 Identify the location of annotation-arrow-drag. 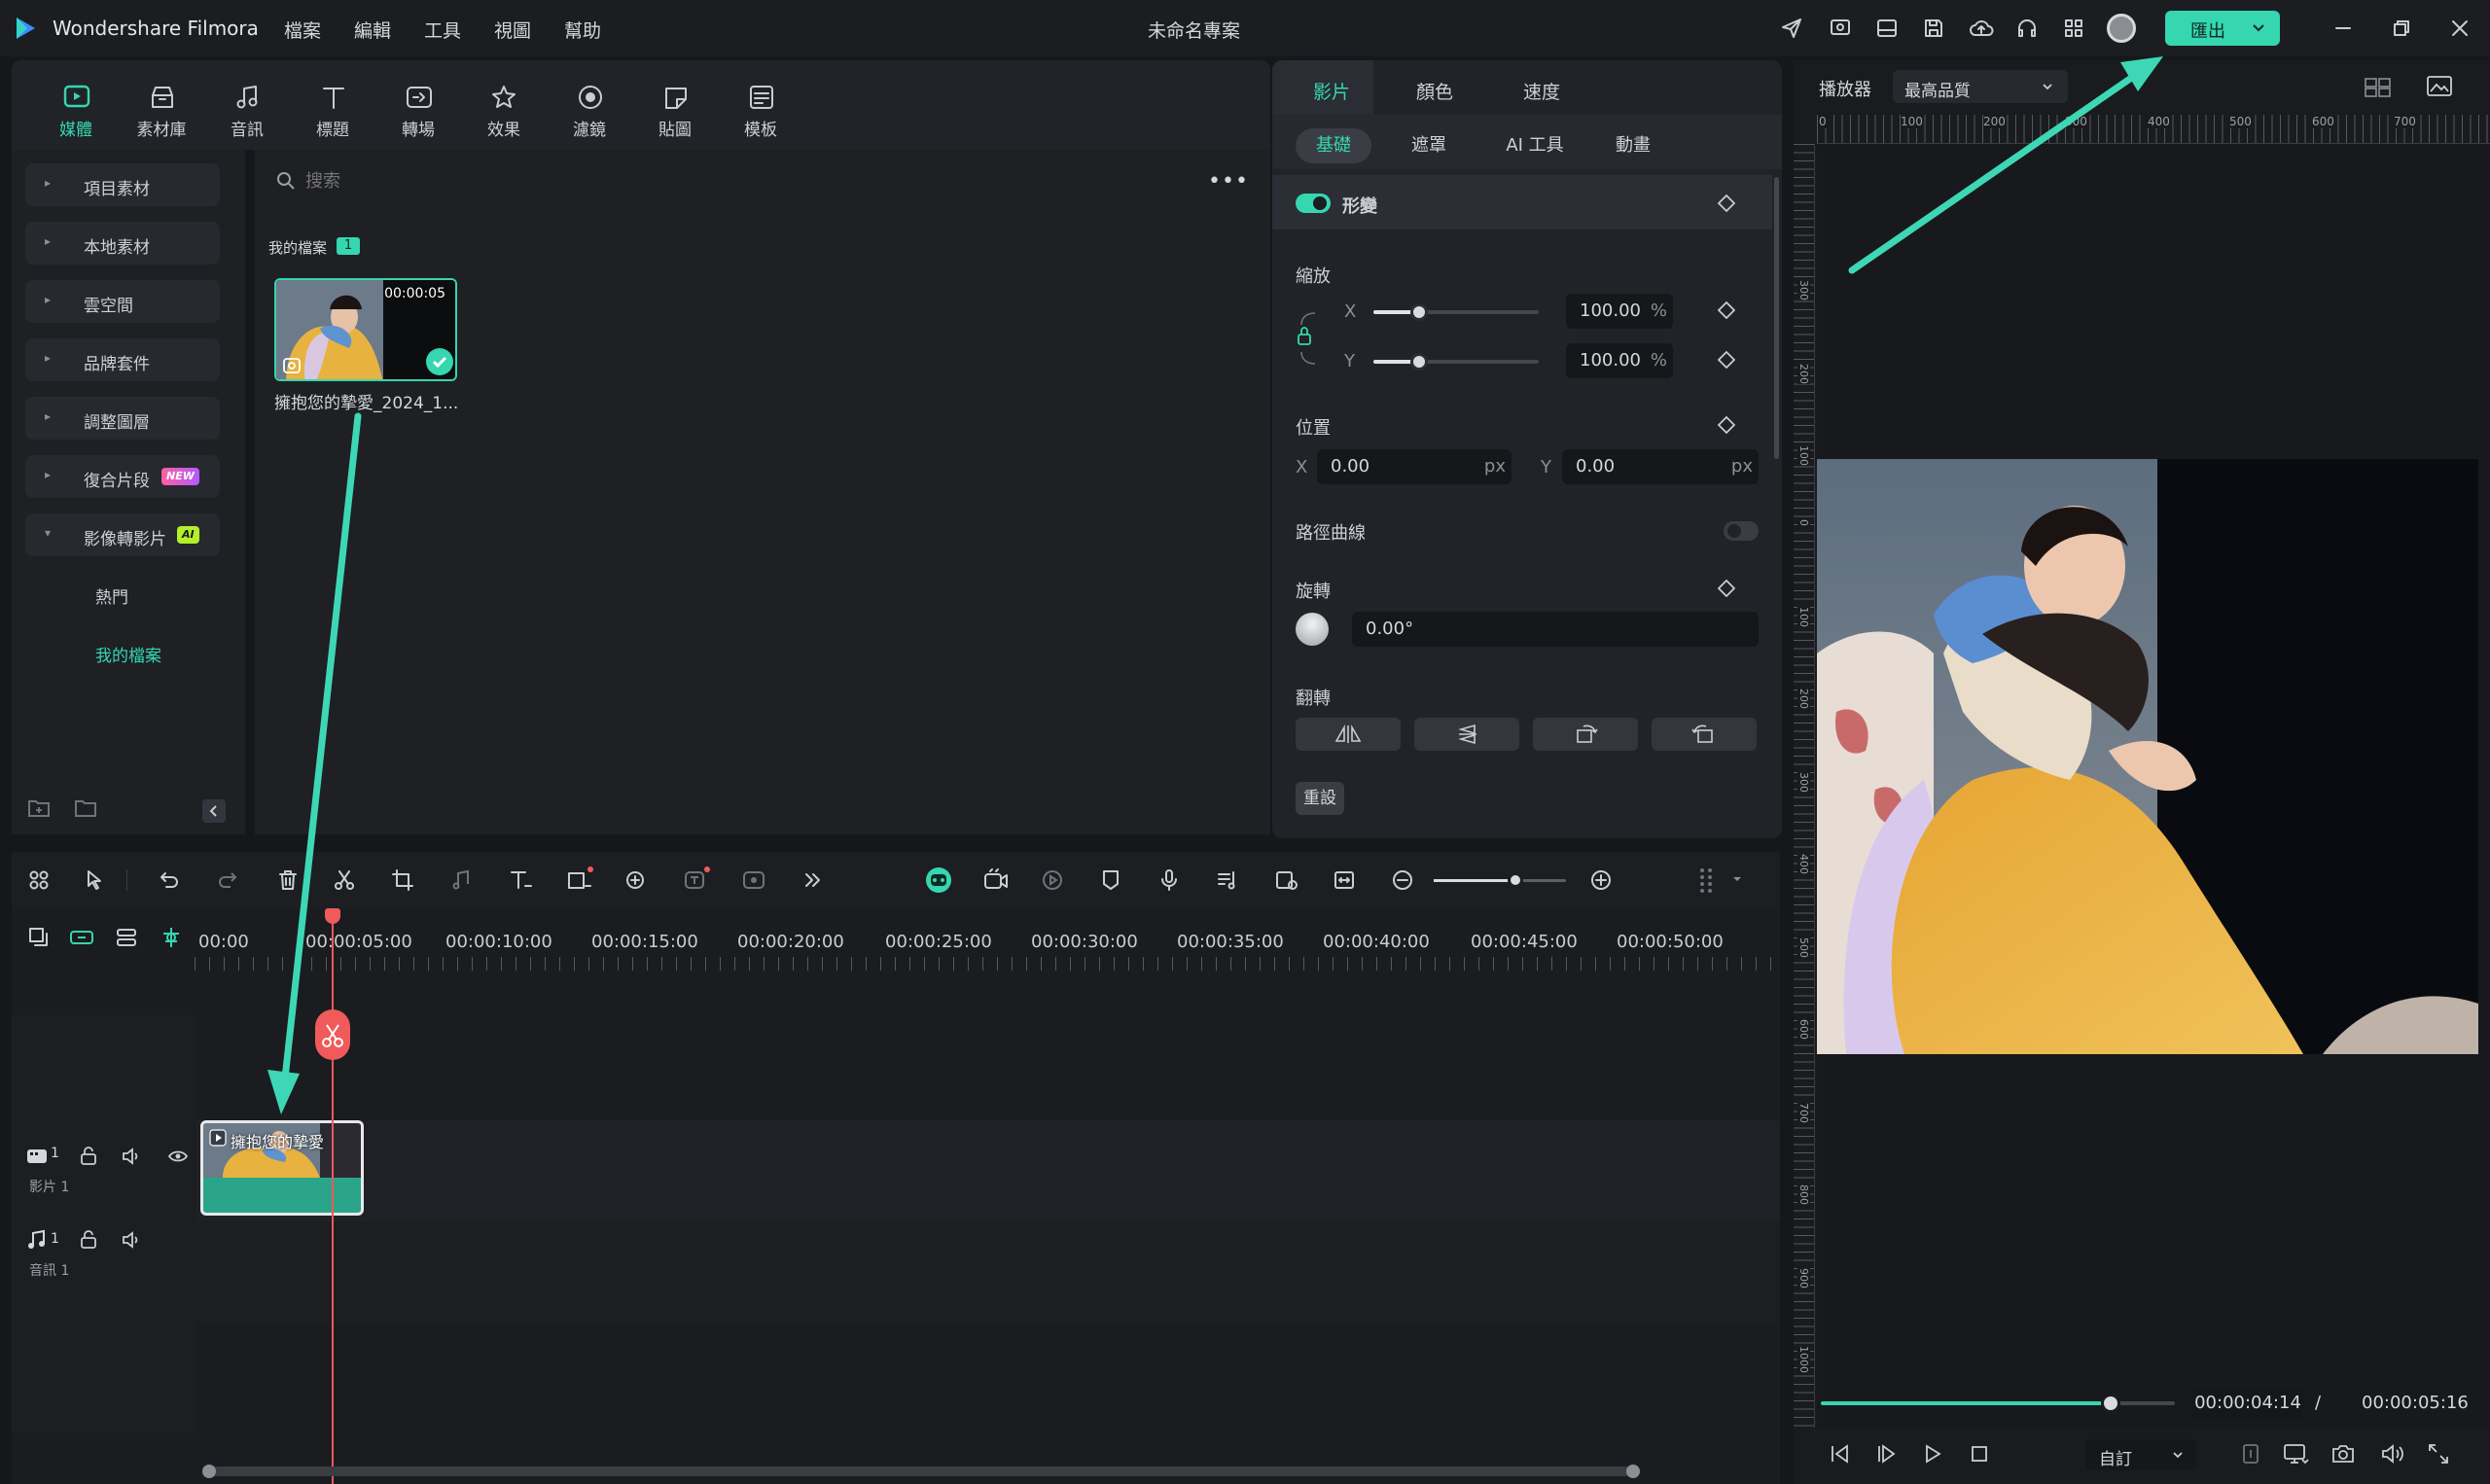
(314, 763).